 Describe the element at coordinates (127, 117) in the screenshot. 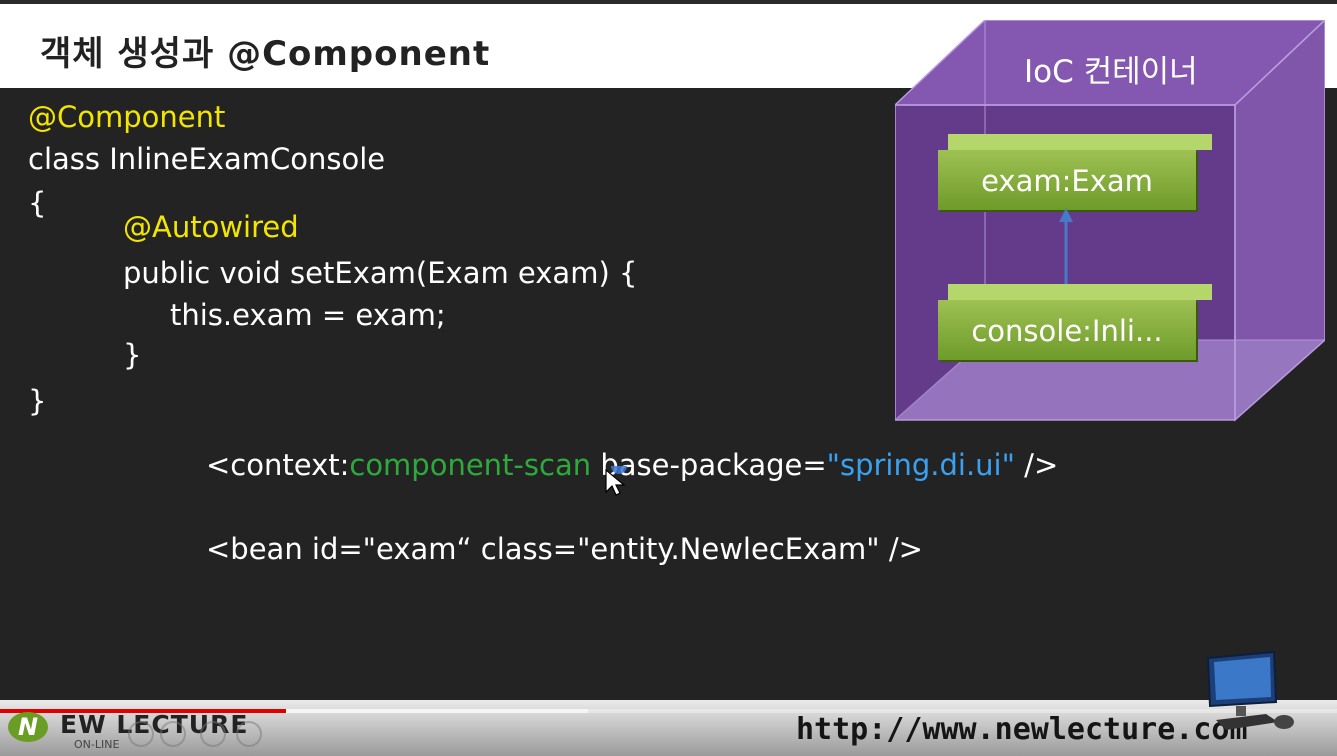

I see `code-line-annotation-component: @Component` at that location.